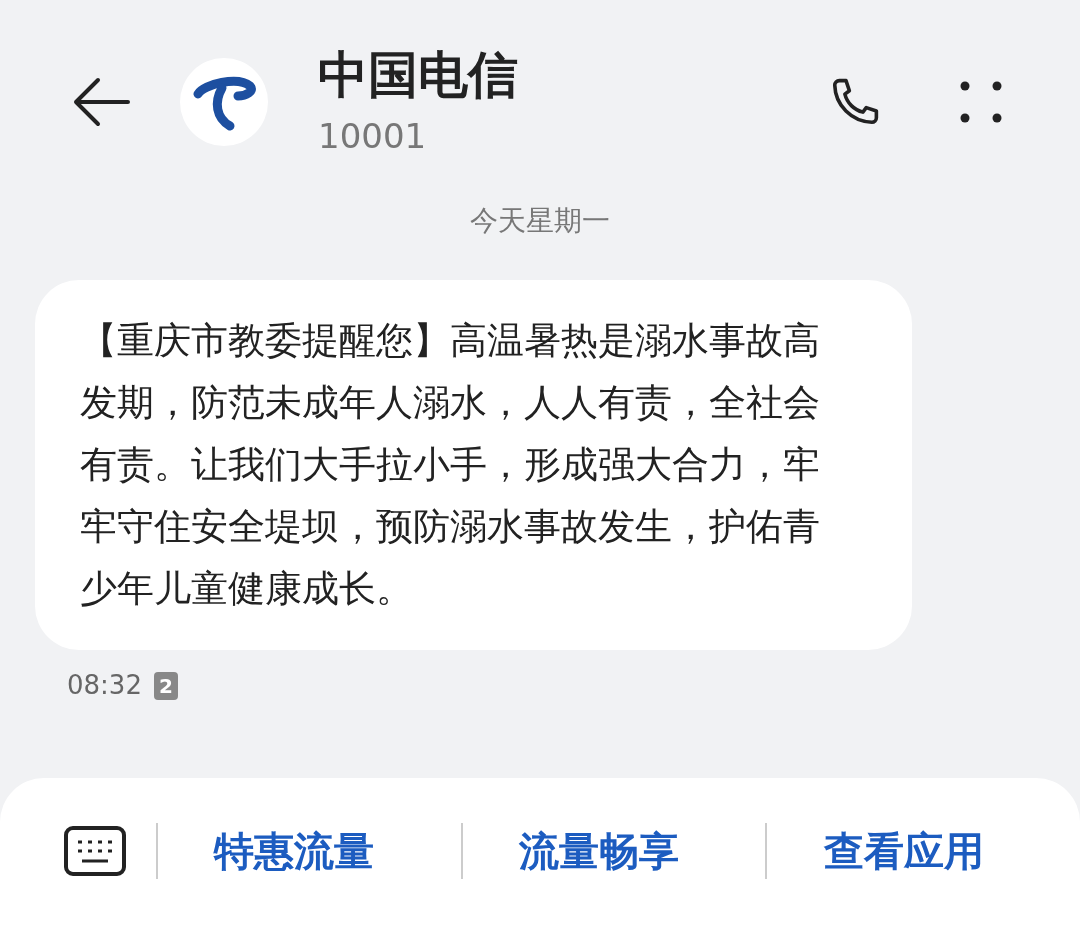 The width and height of the screenshot is (1080, 932). What do you see at coordinates (373, 136) in the screenshot?
I see `contact-number: 10001` at bounding box center [373, 136].